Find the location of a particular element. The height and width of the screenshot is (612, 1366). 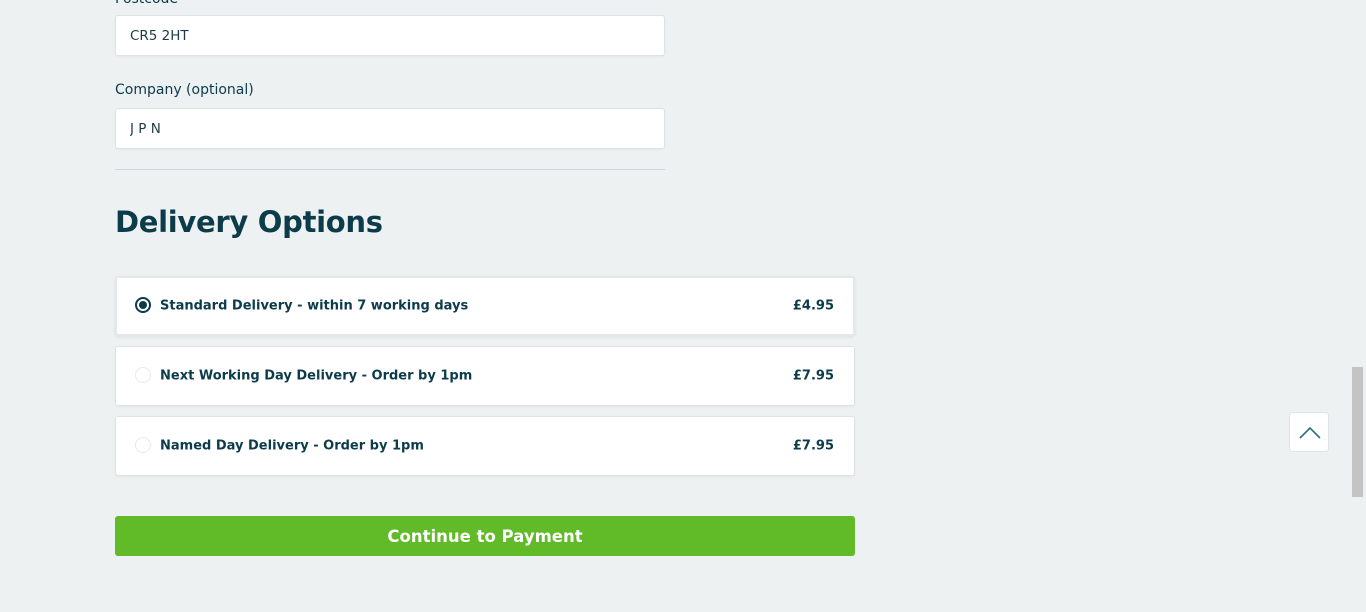

delivery-options-title: Delivery Options is located at coordinates (249, 222).